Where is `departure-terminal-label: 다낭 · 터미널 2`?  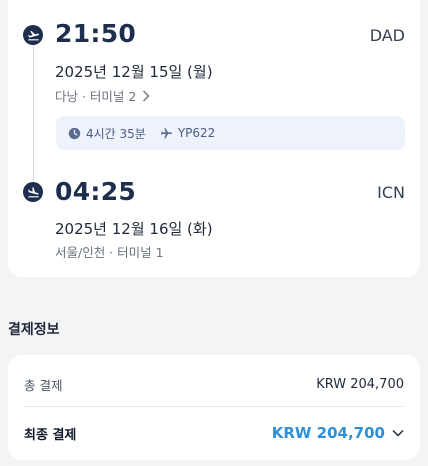
departure-terminal-label: 다낭 · 터미널 2 is located at coordinates (96, 96).